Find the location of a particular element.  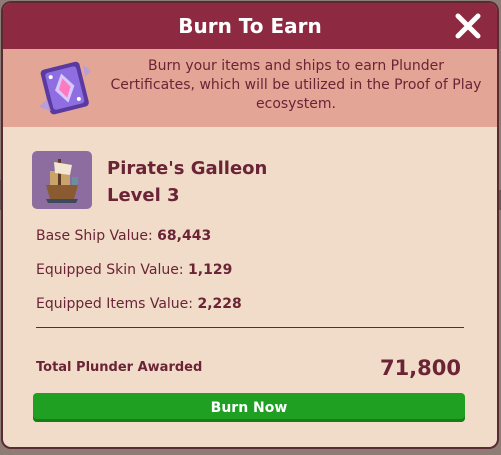

ship-thumbnail is located at coordinates (62, 180).